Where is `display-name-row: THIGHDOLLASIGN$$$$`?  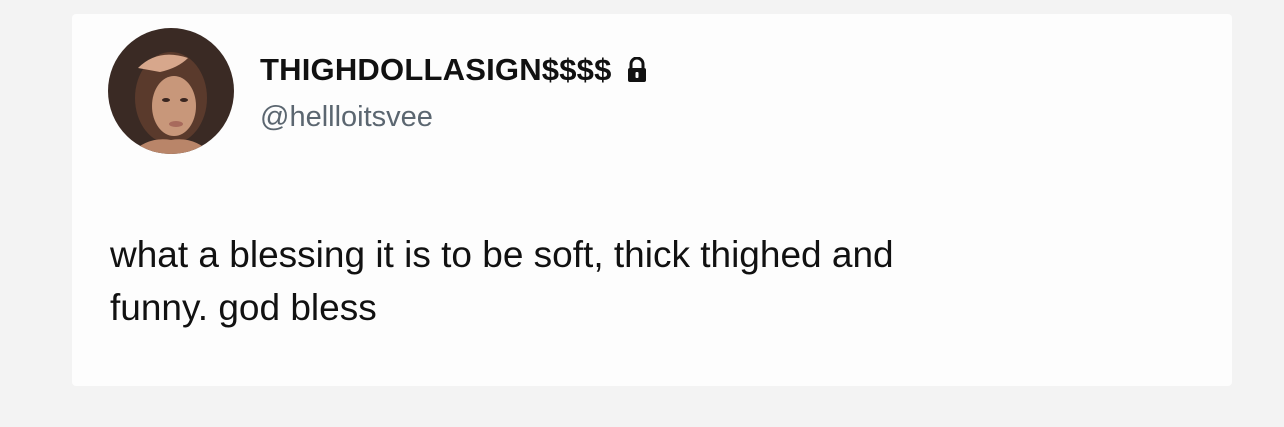 display-name-row: THIGHDOLLASIGN$$$$ is located at coordinates (454, 70).